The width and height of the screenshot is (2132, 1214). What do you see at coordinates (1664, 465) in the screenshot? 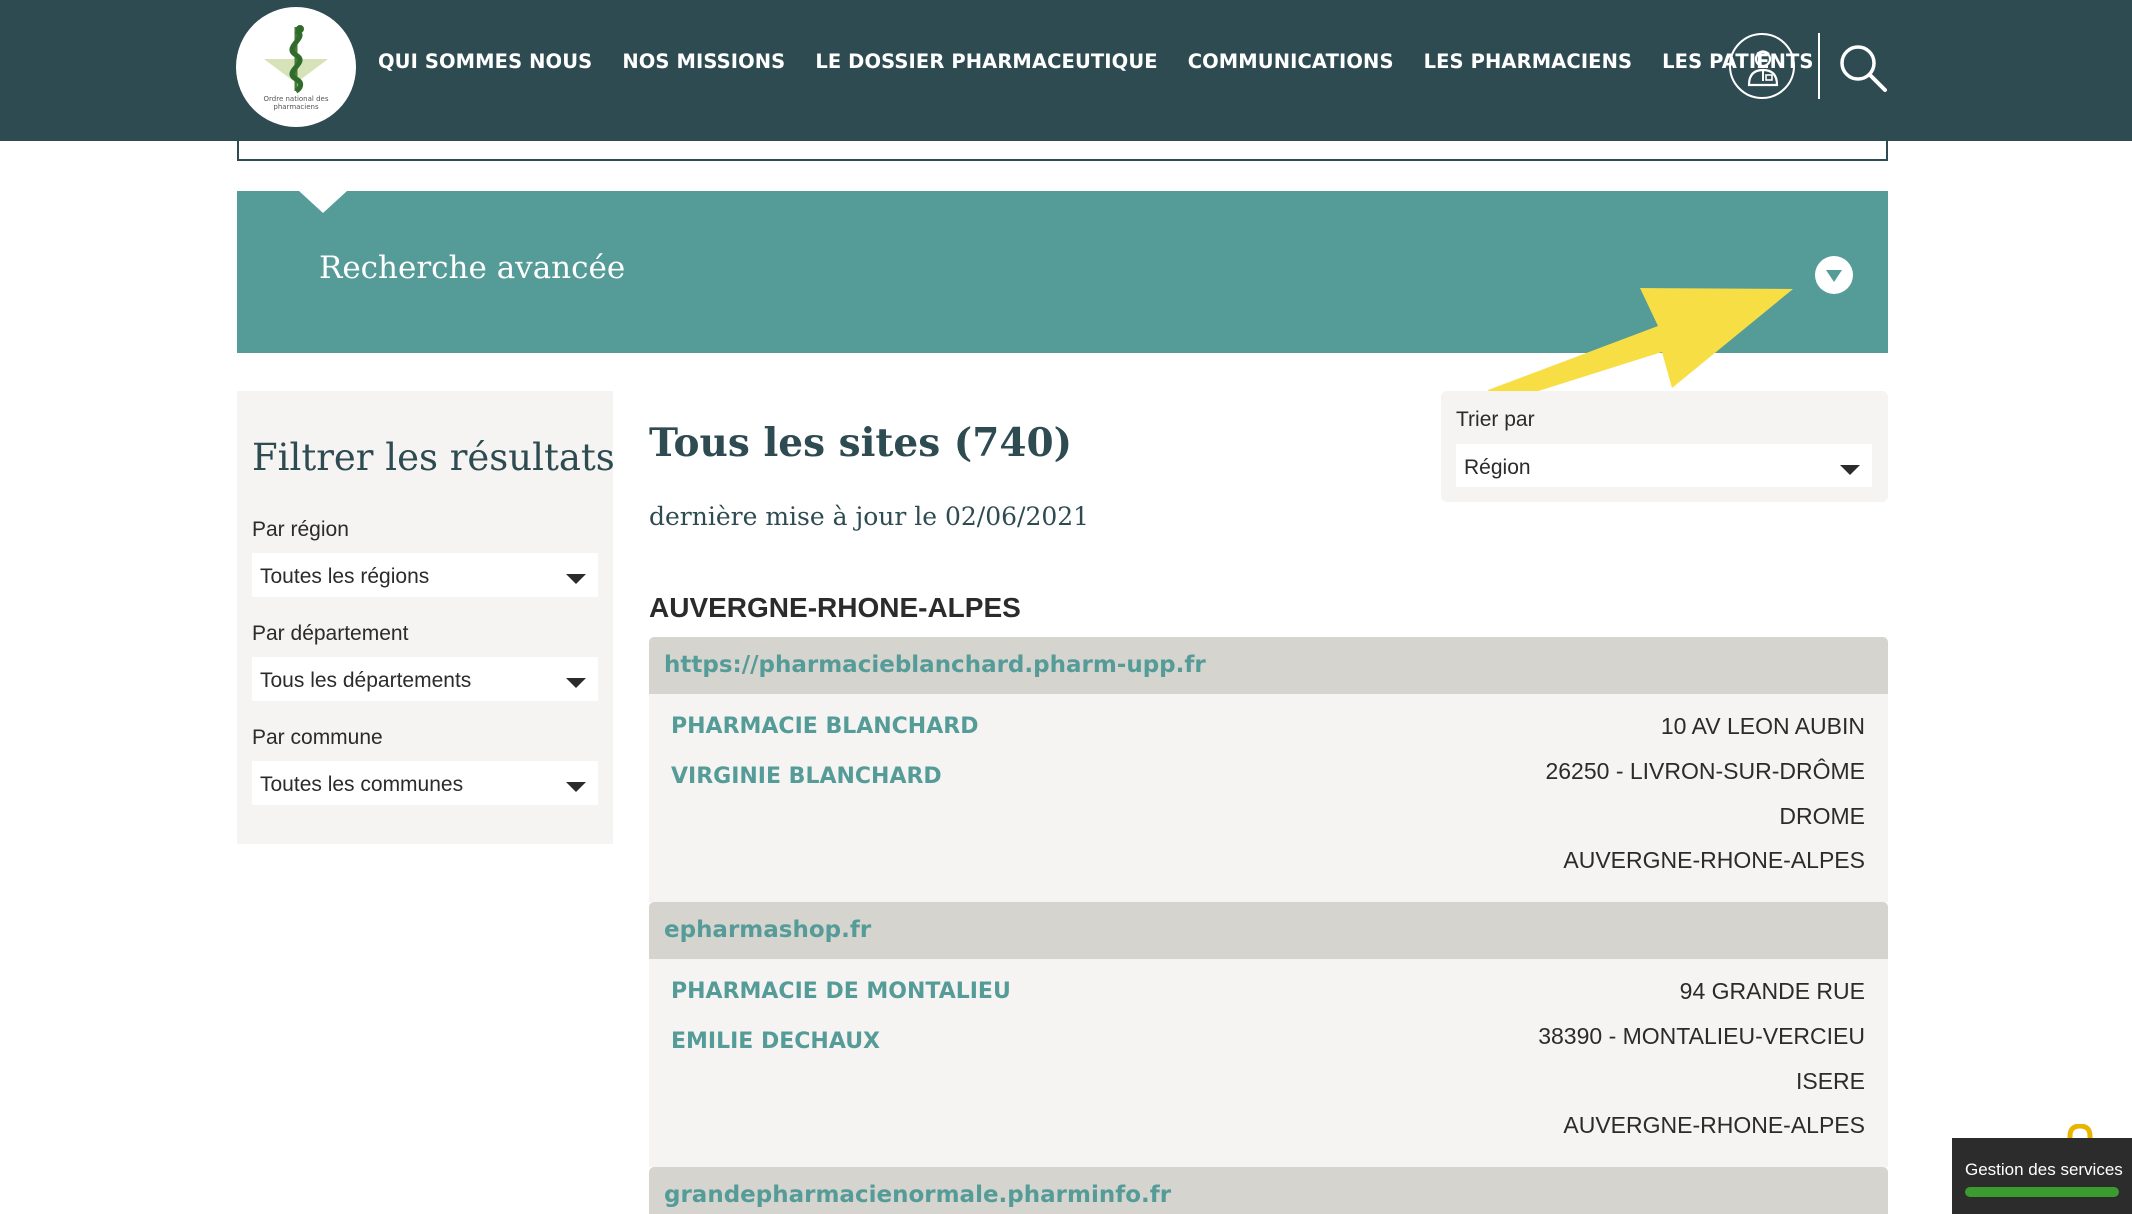
I see `sort-select: Région` at bounding box center [1664, 465].